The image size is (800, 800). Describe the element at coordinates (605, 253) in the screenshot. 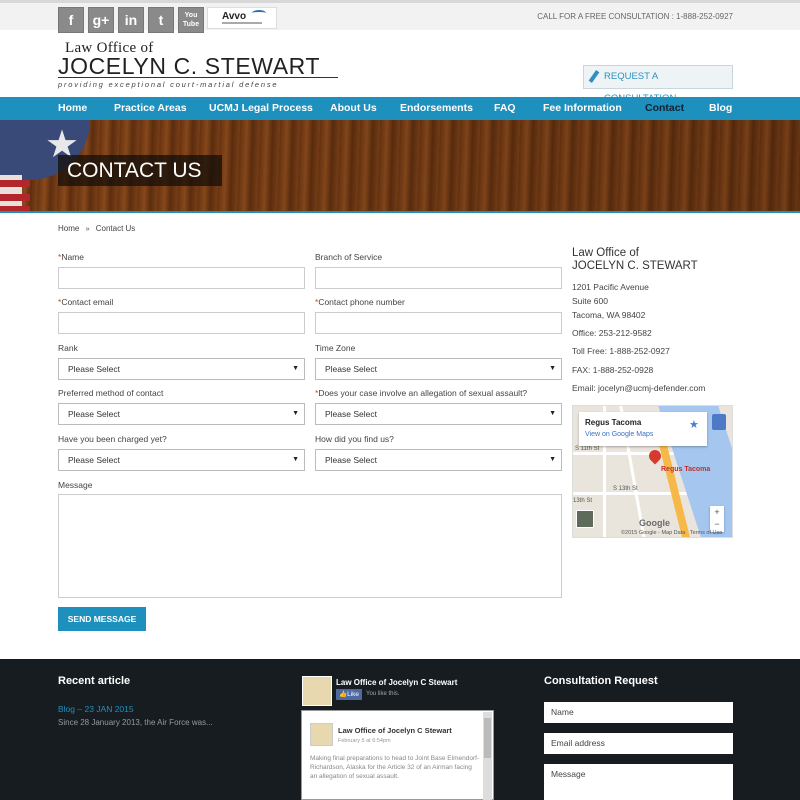

I see `sidebar-firm-name-line1: Law Office of` at that location.